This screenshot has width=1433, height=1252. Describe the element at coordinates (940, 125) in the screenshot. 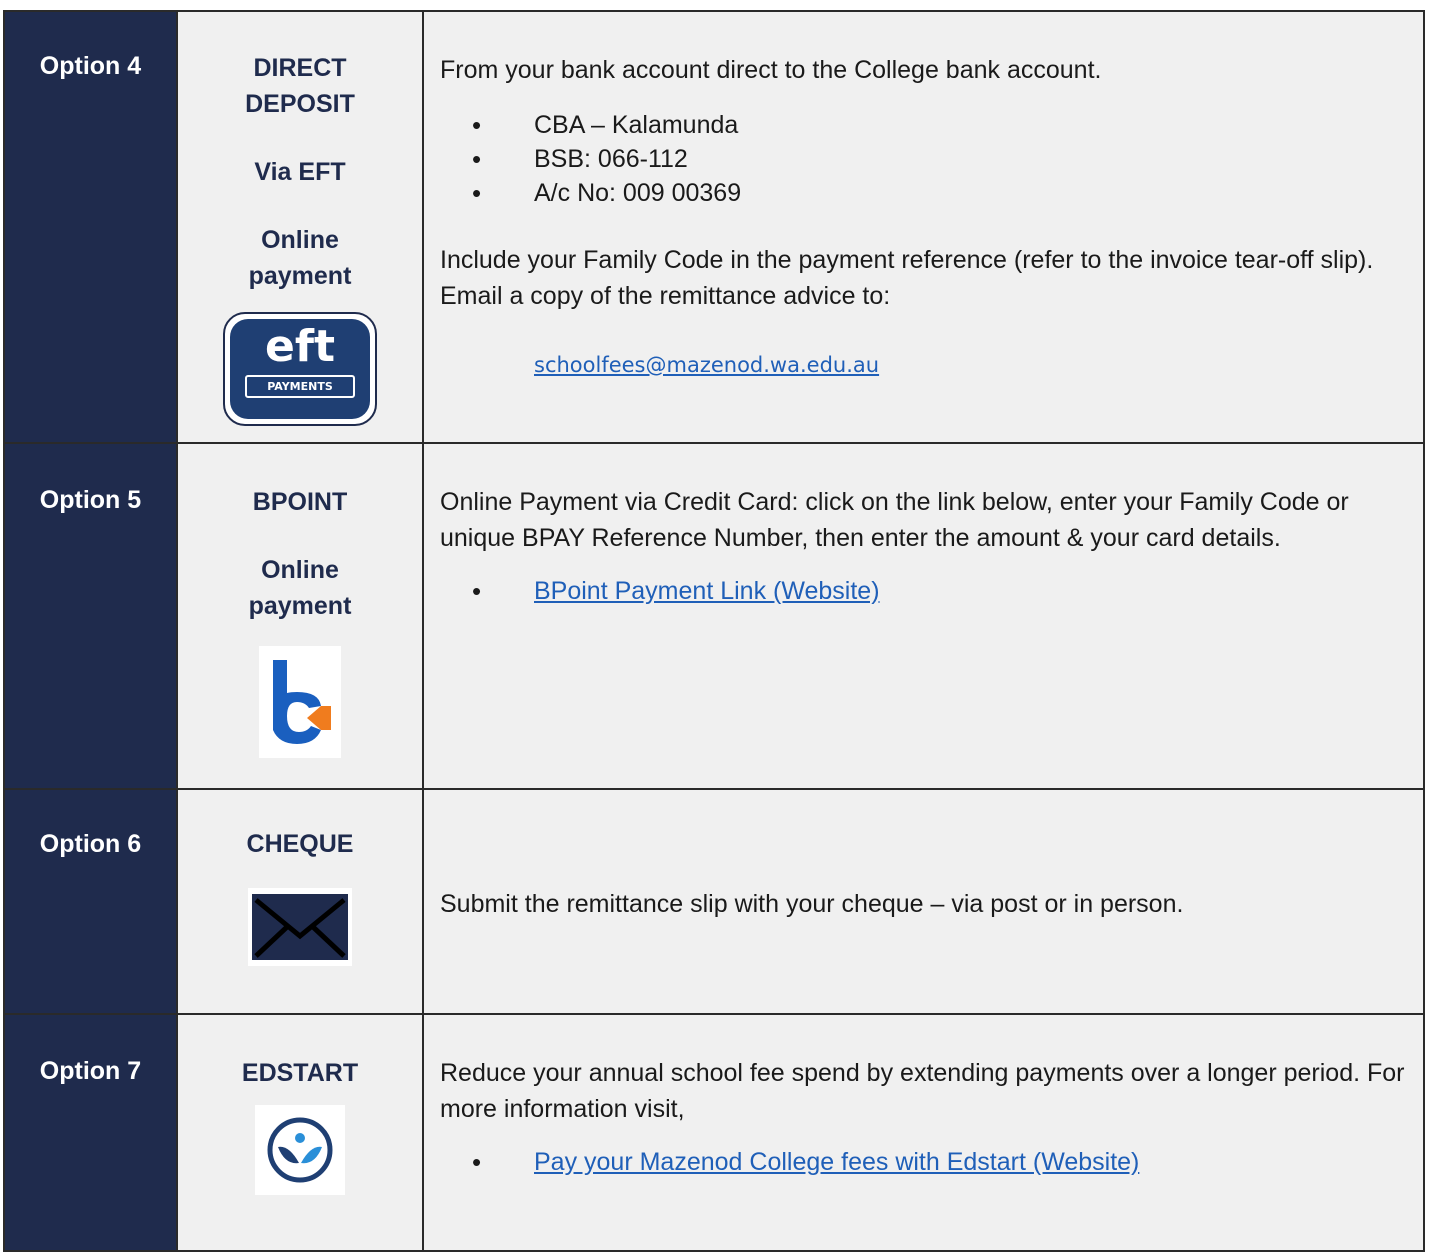

I see `list-item: CBA – Kalamunda` at that location.